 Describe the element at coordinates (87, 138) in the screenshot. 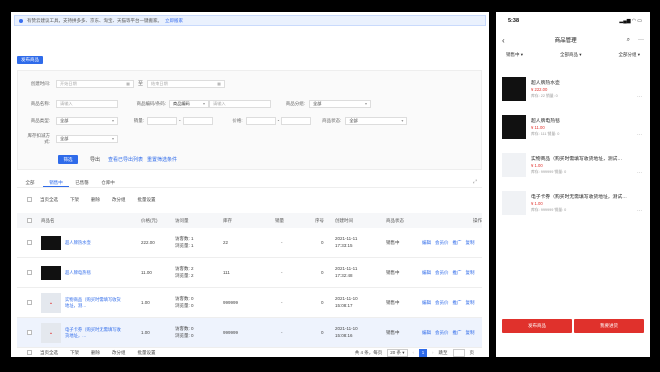

I see `delivery-select: 全部 ▾` at that location.